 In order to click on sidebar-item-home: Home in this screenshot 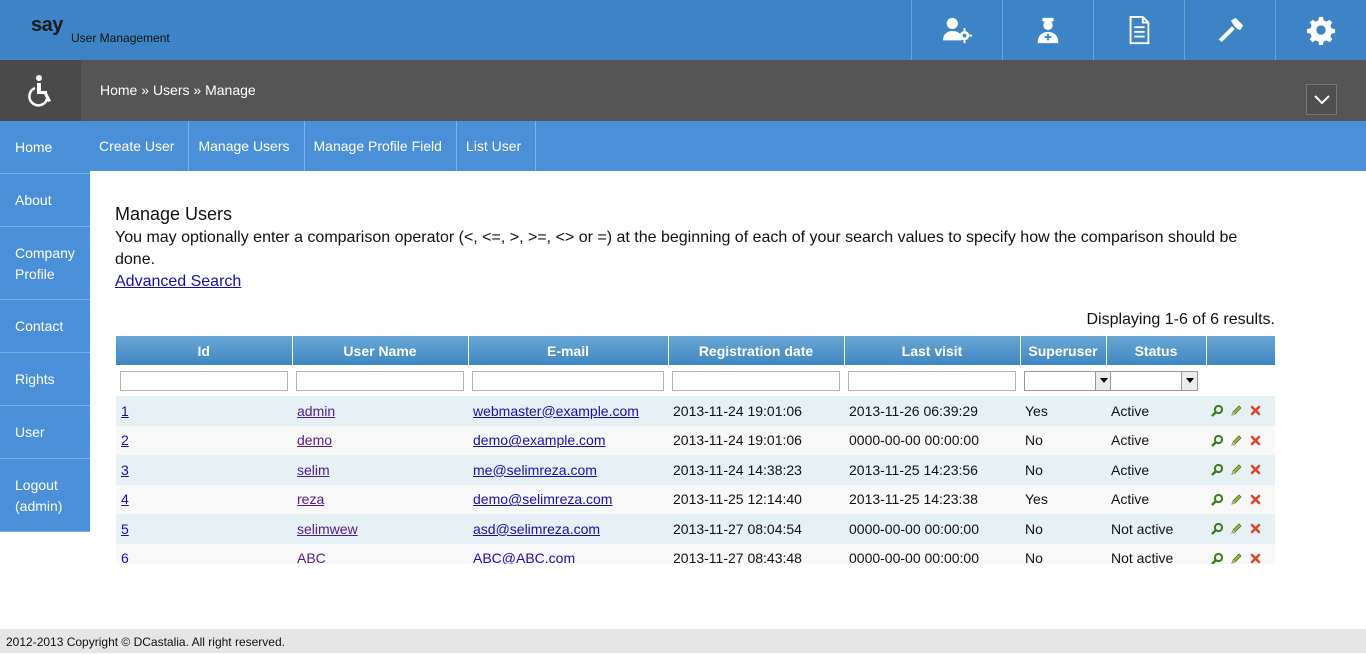, I will do `click(45, 147)`.